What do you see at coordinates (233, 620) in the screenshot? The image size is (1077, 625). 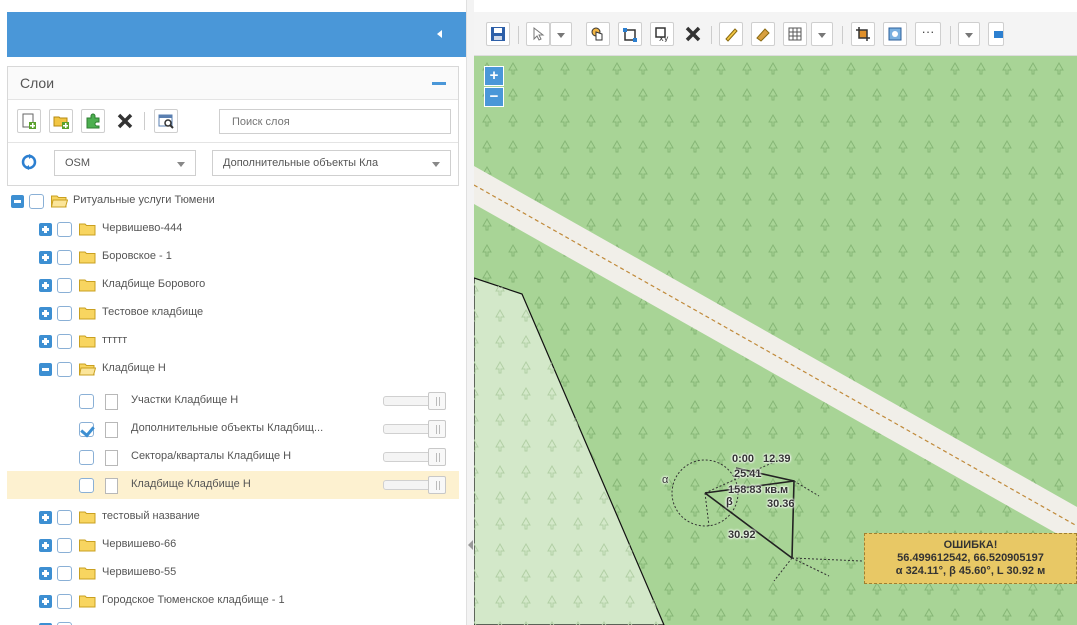 I see `tree-group-partial` at bounding box center [233, 620].